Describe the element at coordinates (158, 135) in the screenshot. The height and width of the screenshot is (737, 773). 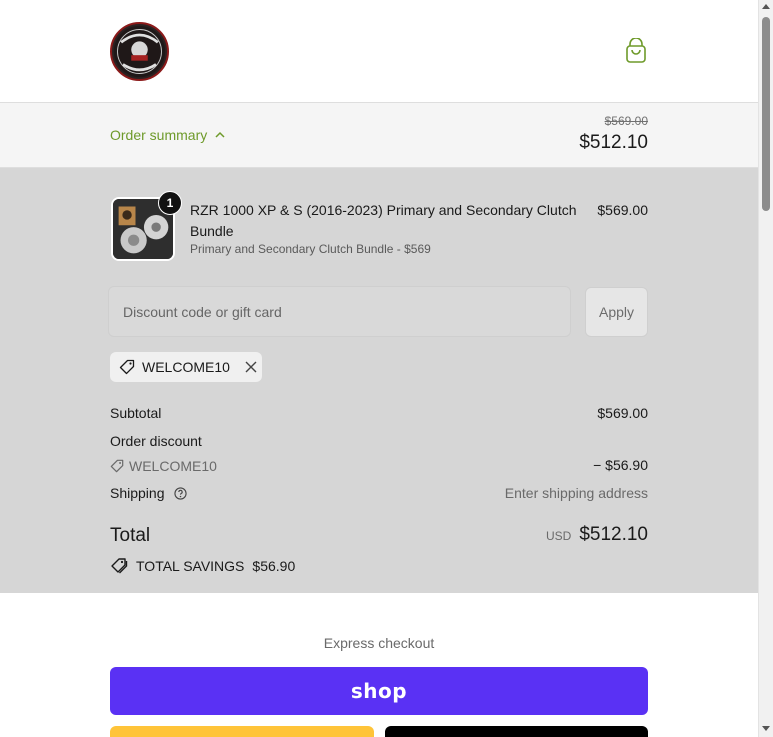
I see `order-summary-label: Order summary` at that location.